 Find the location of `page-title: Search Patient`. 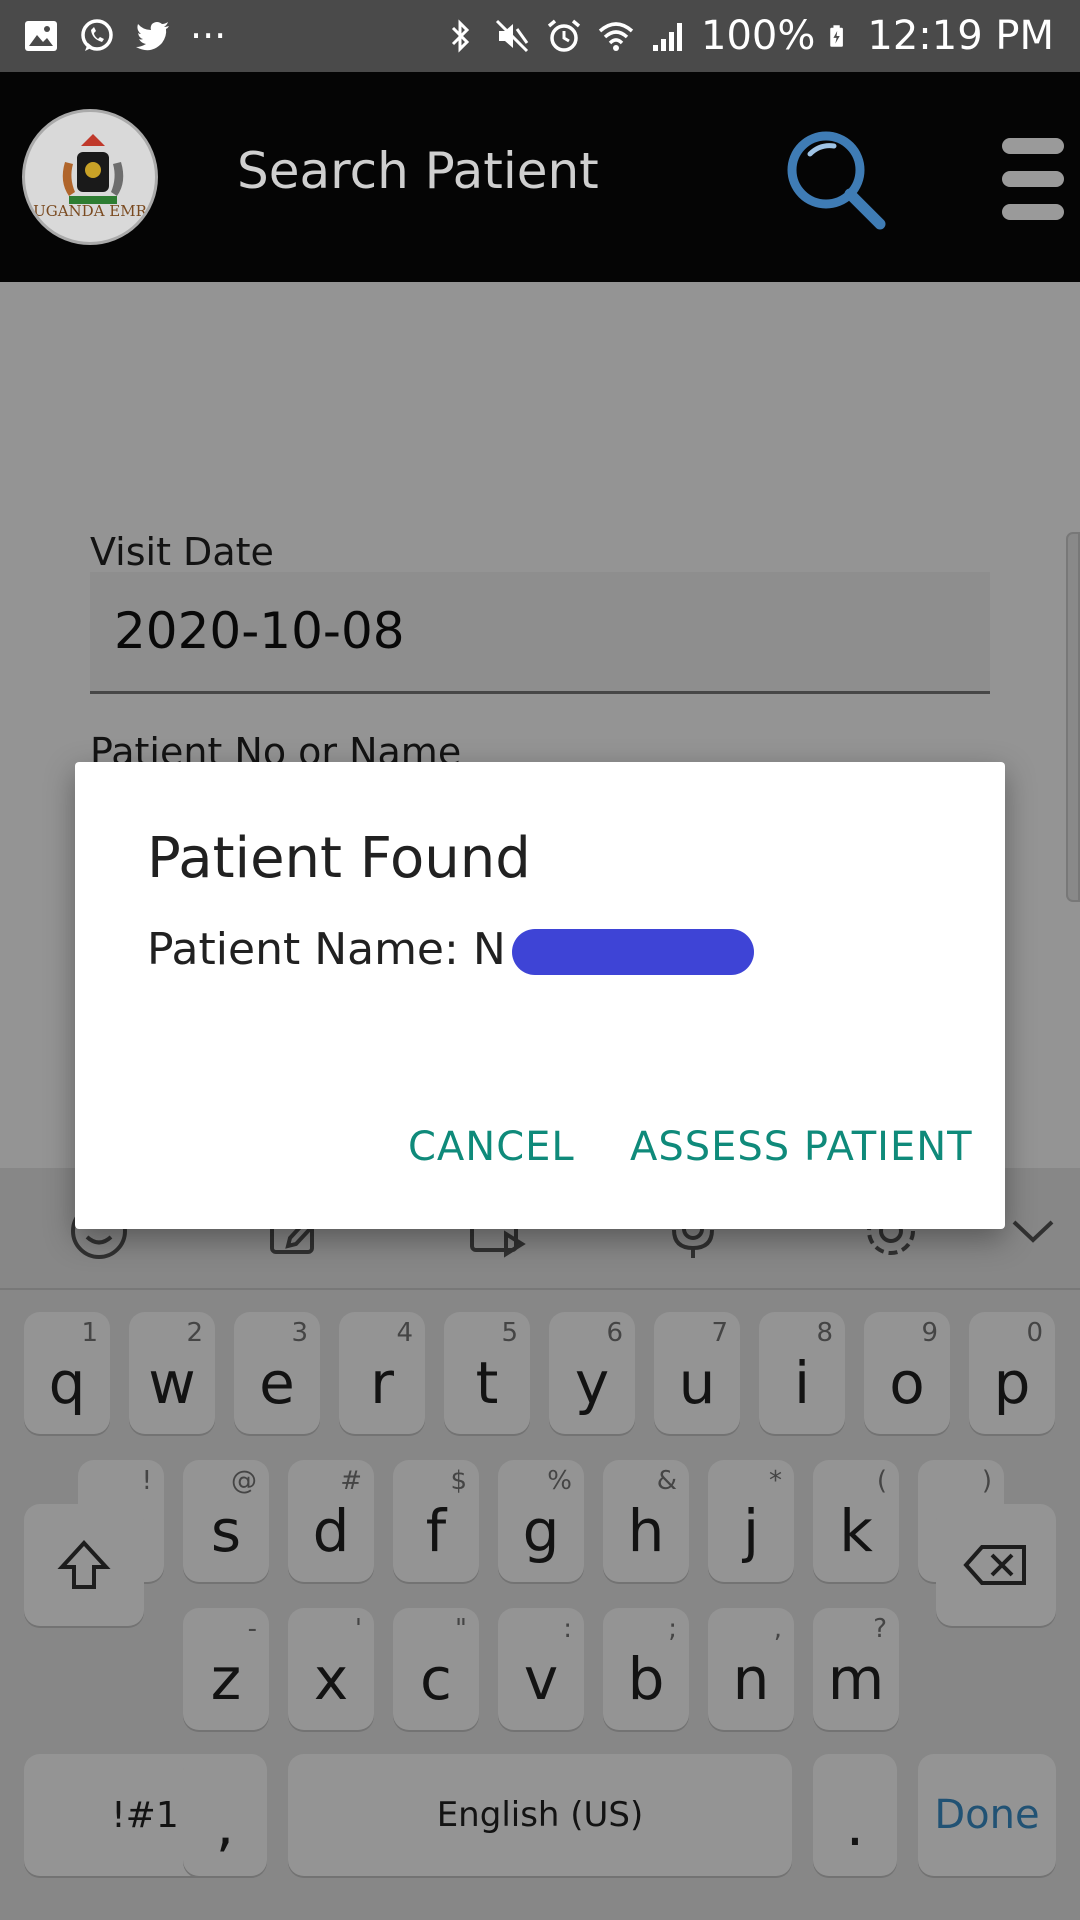

page-title: Search Patient is located at coordinates (418, 171).